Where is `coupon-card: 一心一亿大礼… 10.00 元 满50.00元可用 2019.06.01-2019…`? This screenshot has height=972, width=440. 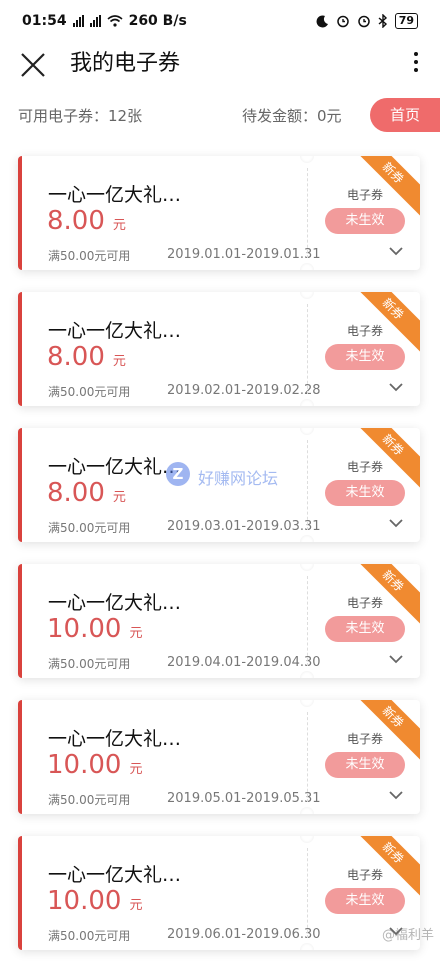 coupon-card: 一心一亿大礼… 10.00 元 满50.00元可用 2019.06.01-2019… is located at coordinates (219, 893).